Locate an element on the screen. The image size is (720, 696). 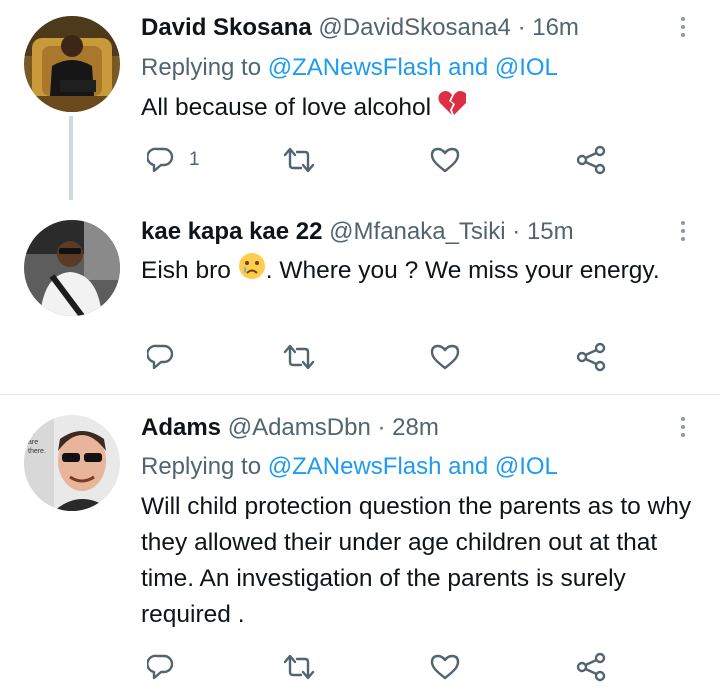
tweet-header: kae kapa kae 22 @Mfanaka_Tsiki · 15m is located at coordinates (357, 232).